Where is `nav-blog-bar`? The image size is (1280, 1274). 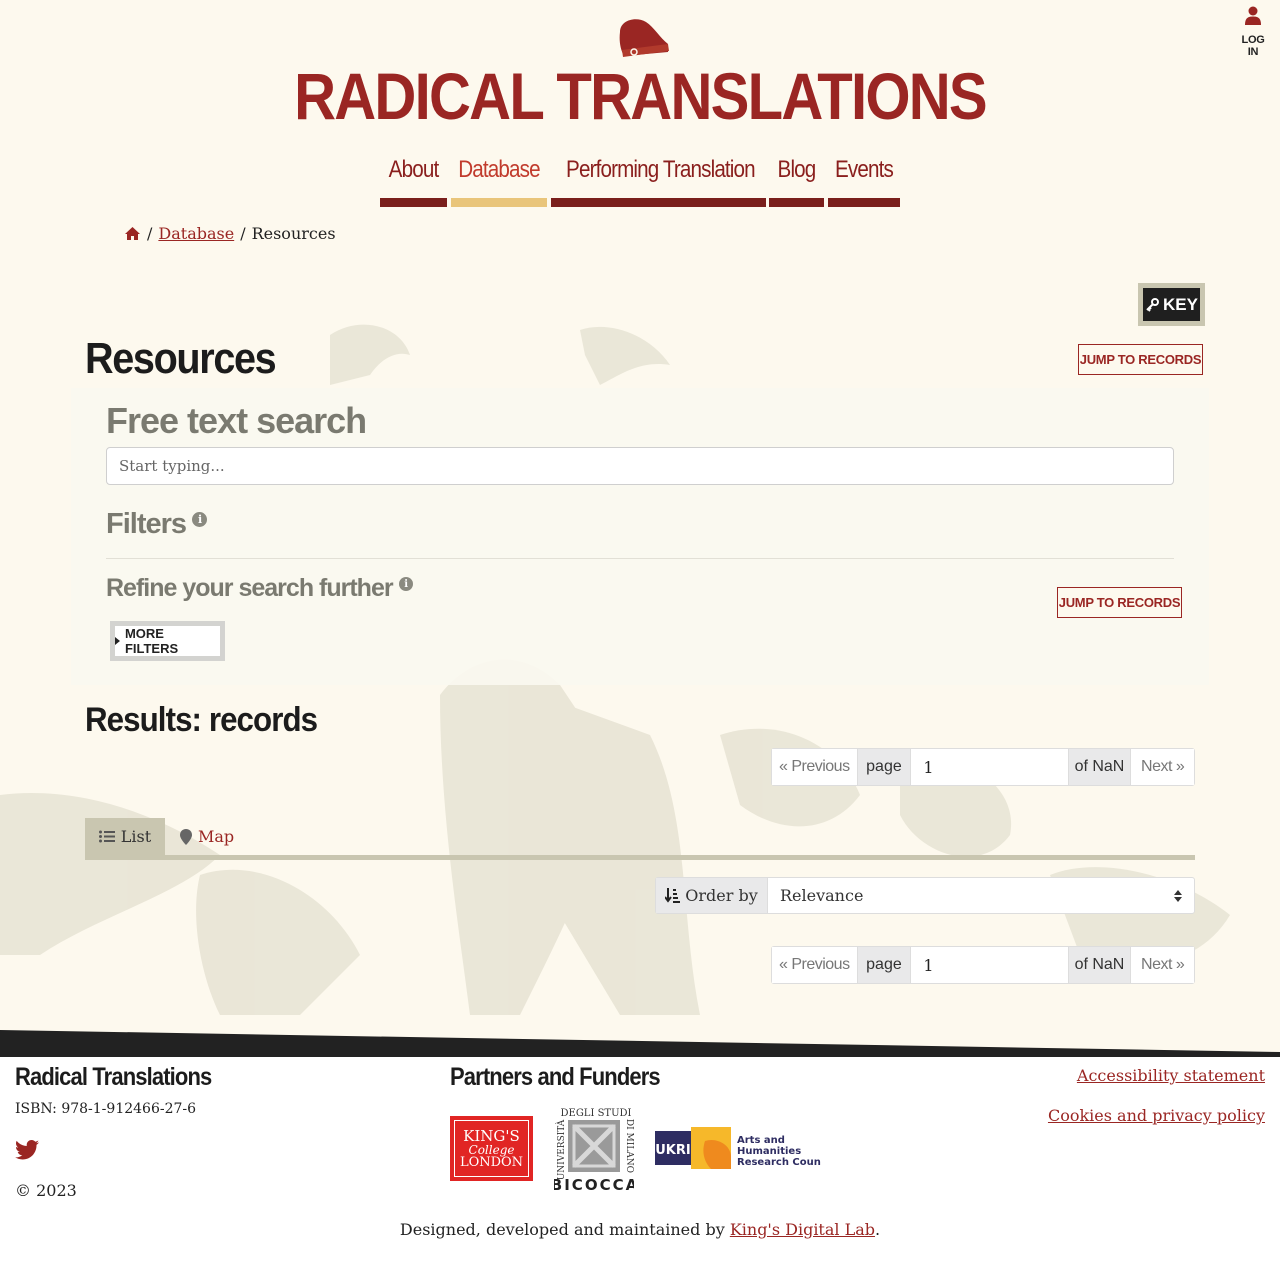 nav-blog-bar is located at coordinates (796, 202).